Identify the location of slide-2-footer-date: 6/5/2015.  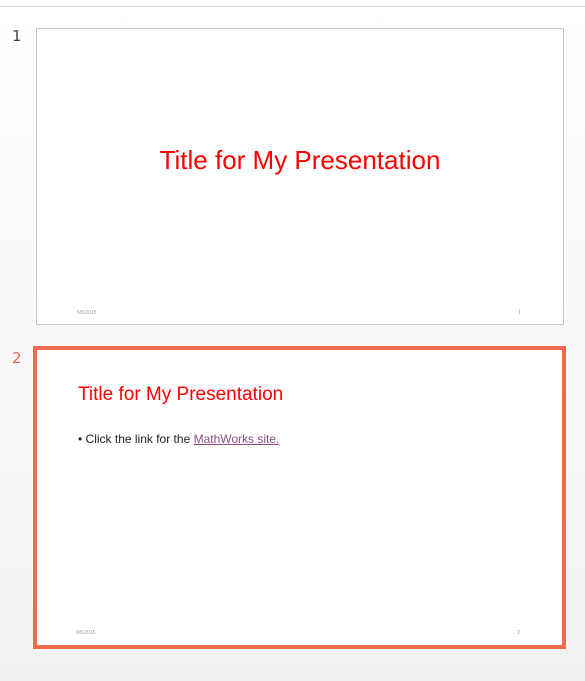
(86, 633).